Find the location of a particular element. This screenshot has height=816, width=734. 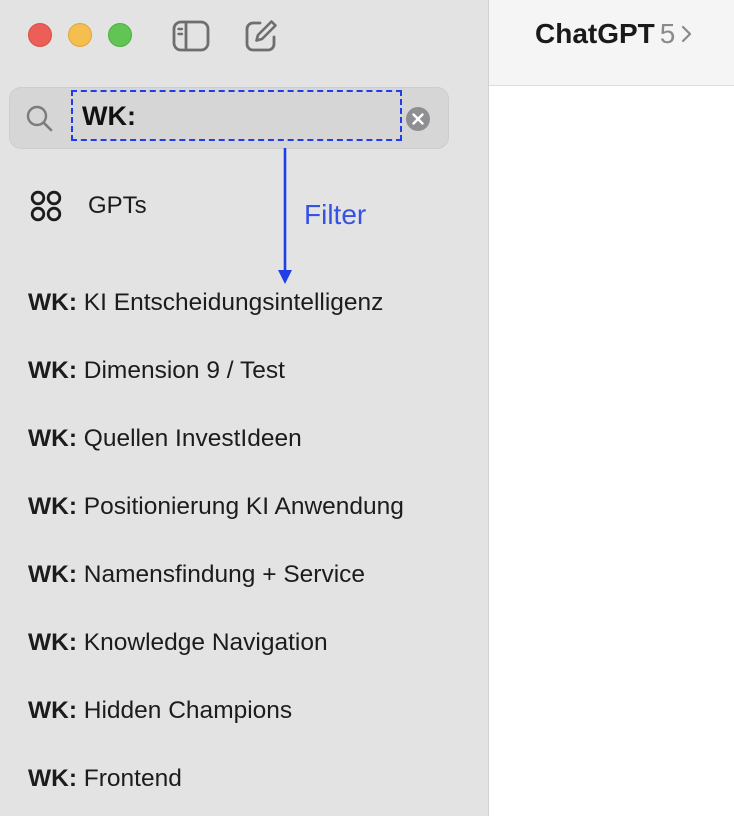

chat-list-item: WK: Namensfindung + Service is located at coordinates (196, 575).